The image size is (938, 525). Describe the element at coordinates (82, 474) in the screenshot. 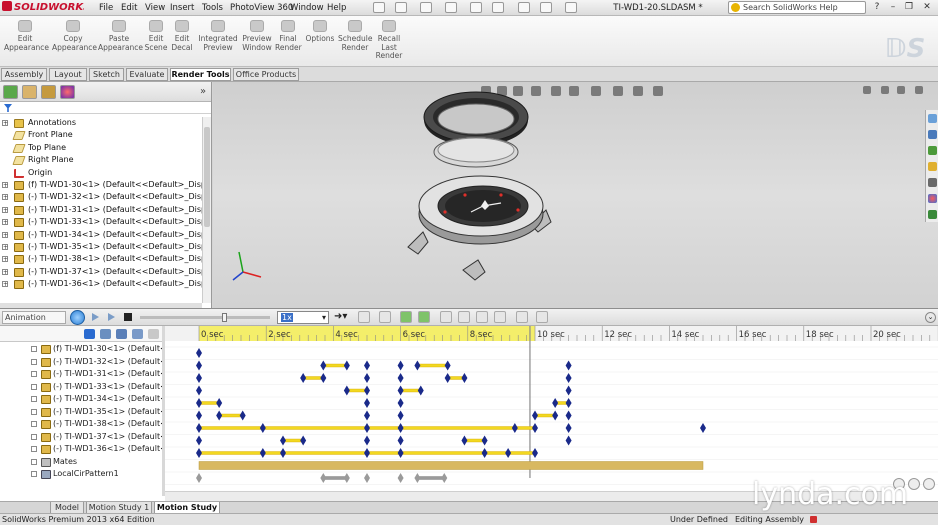

I see `motion-tree-item: LocalCirPattern1` at that location.